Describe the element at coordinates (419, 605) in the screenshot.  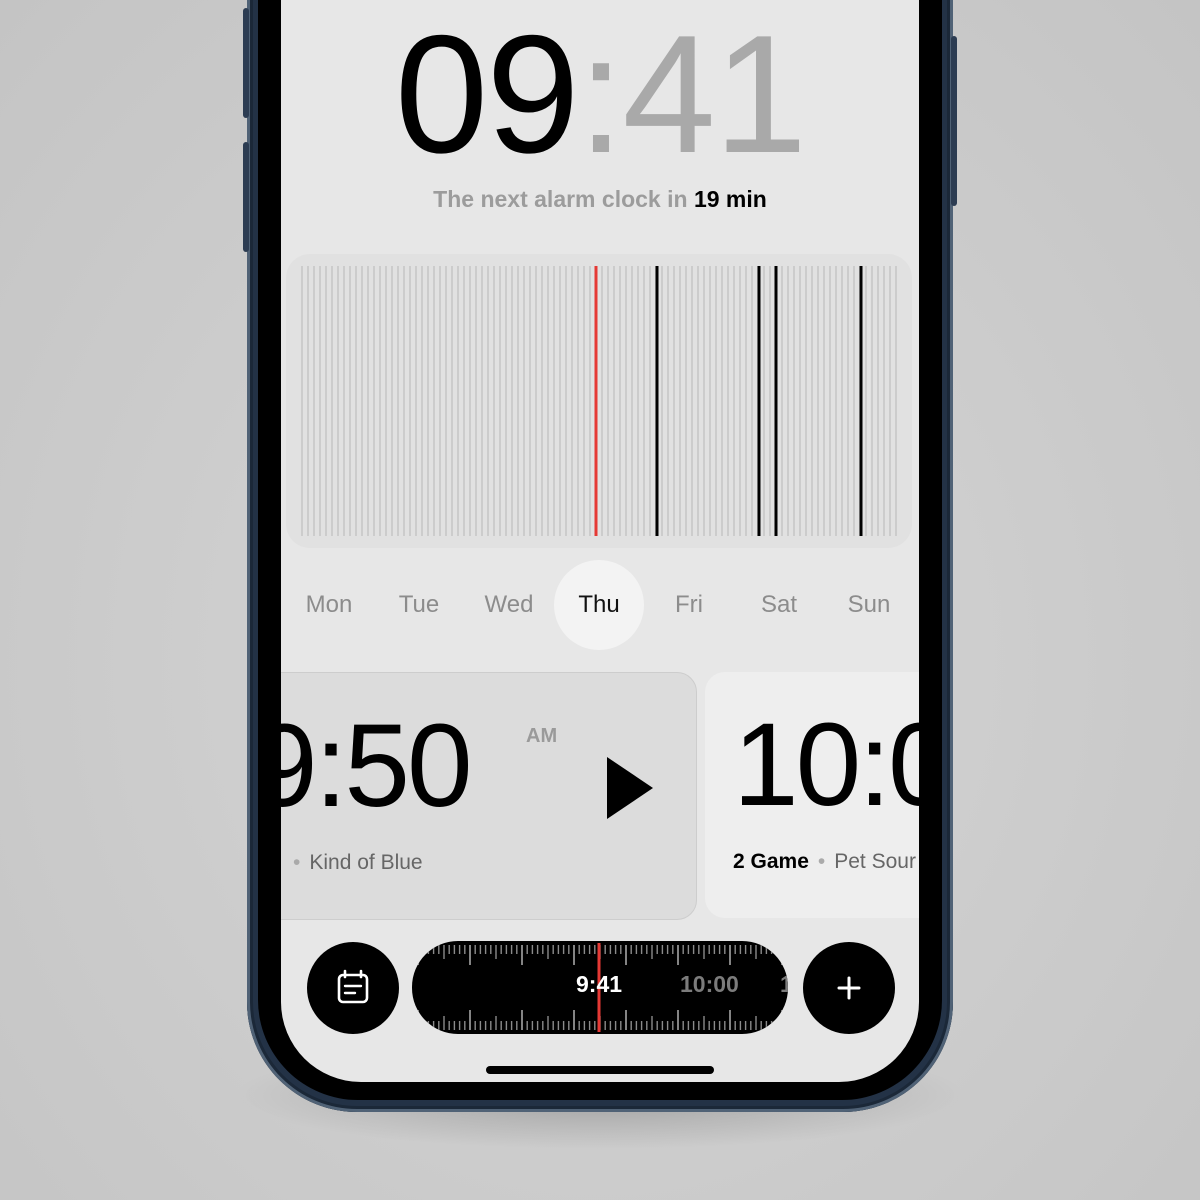
I see `day-tab-tue: Tue` at that location.